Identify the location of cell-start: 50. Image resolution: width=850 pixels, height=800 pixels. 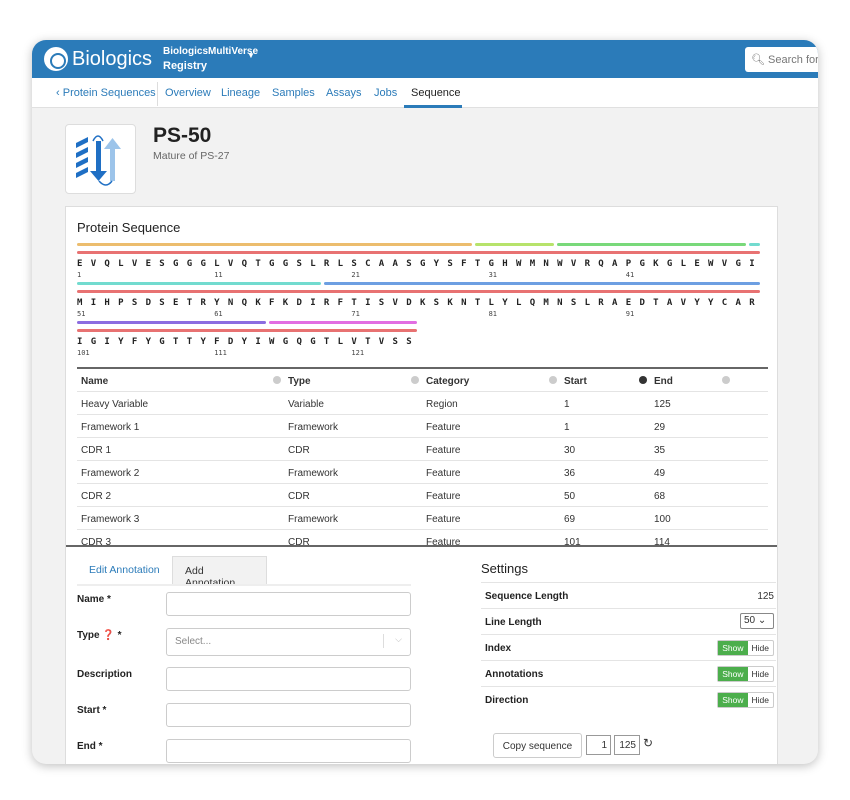
(570, 496).